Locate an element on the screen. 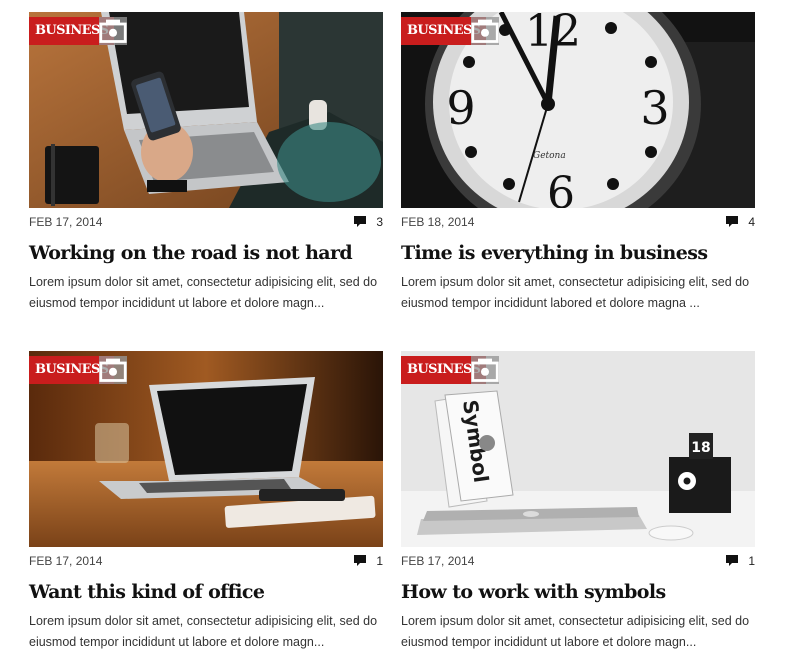  comment-count-link: 3 is located at coordinates (368, 222).